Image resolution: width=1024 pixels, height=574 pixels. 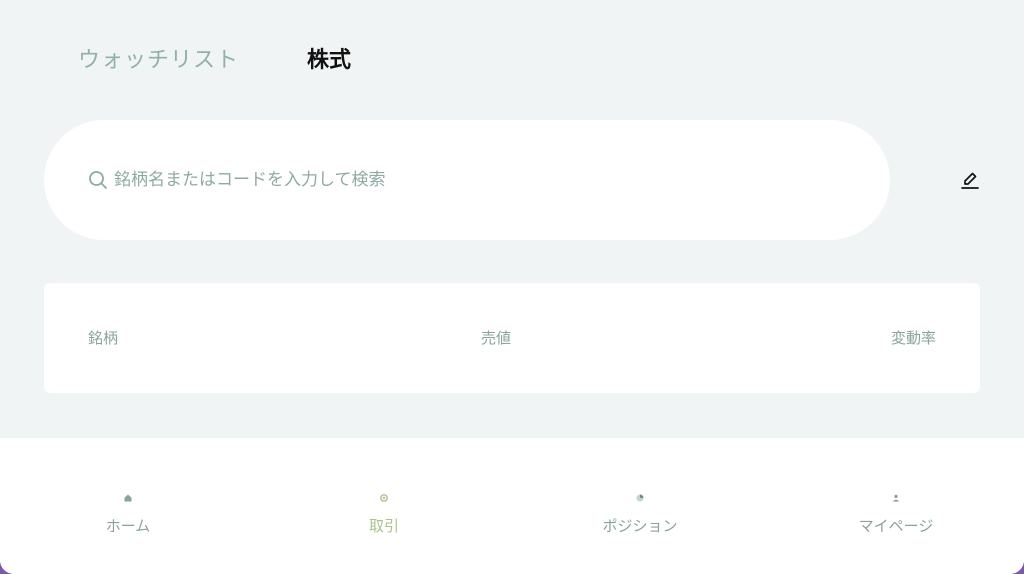 I want to click on edit-button, so click(x=970, y=180).